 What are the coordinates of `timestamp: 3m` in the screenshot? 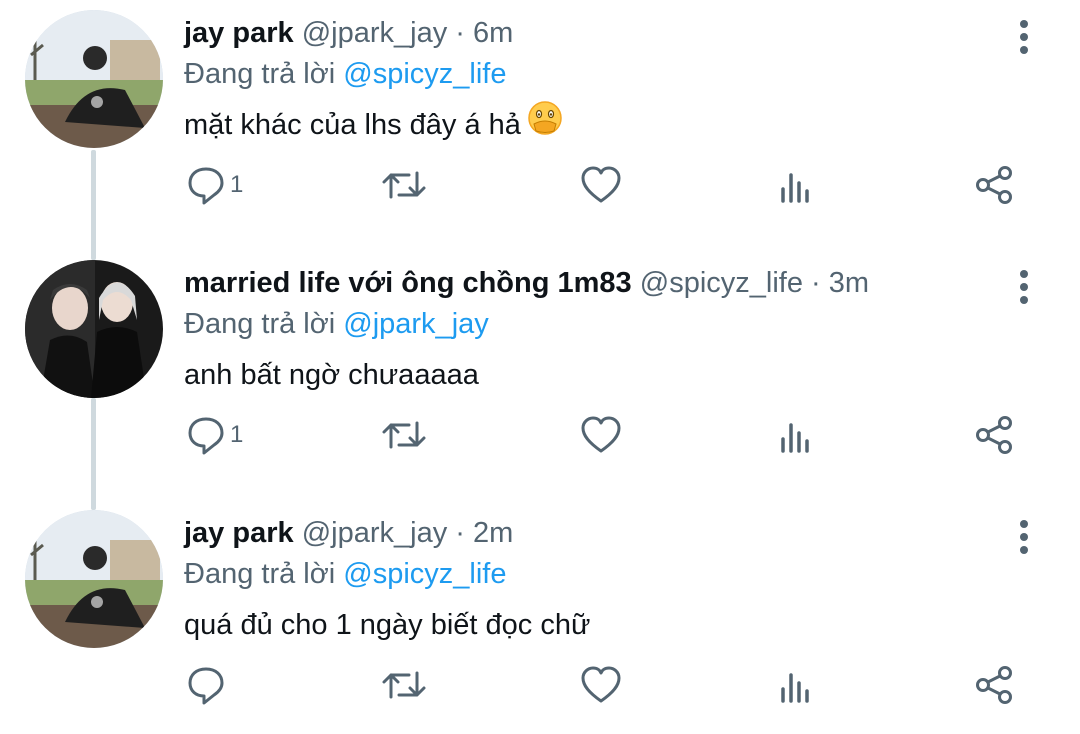 It's located at (849, 283).